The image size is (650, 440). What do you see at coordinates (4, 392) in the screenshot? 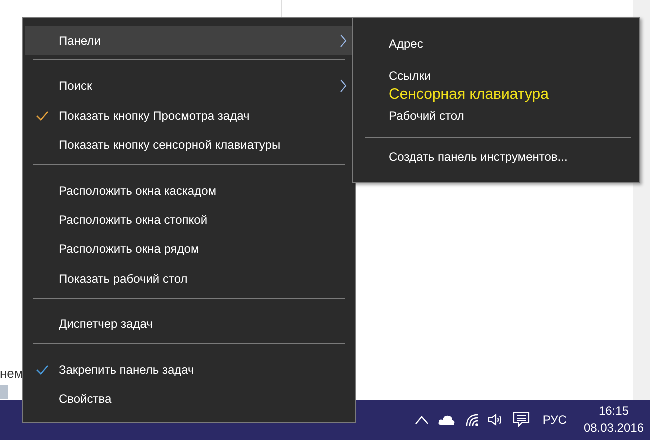
I see `thumbnail-icon` at bounding box center [4, 392].